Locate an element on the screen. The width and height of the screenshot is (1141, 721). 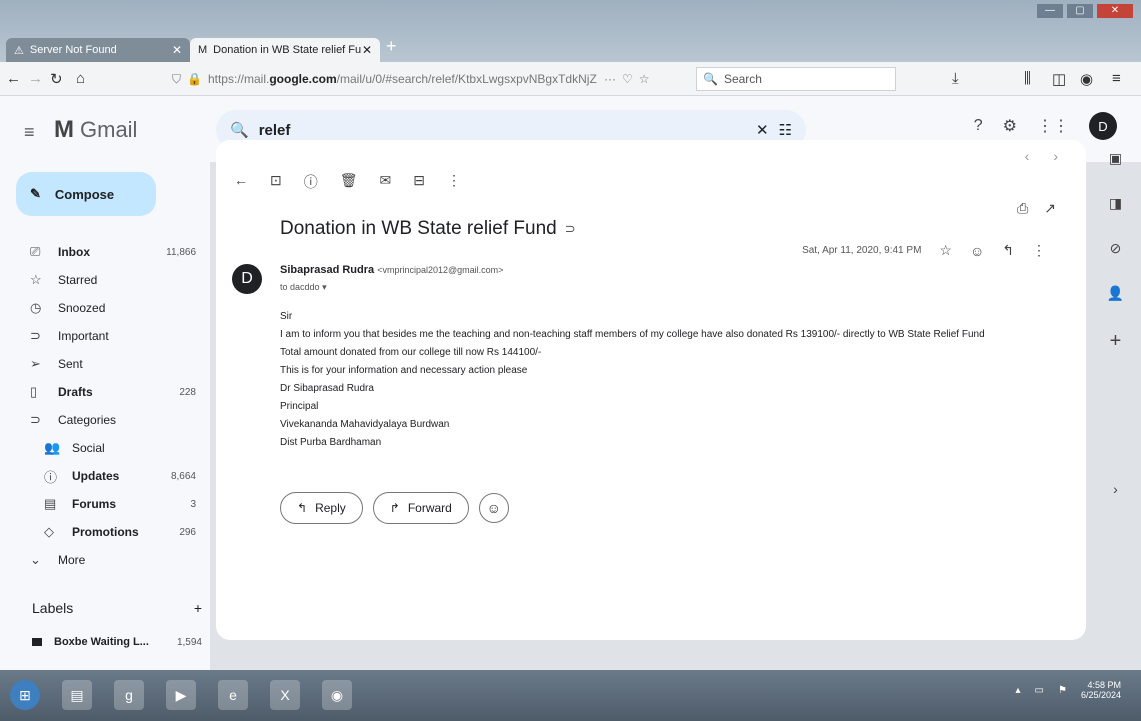
excel-icon: X is located at coordinates (285, 695).